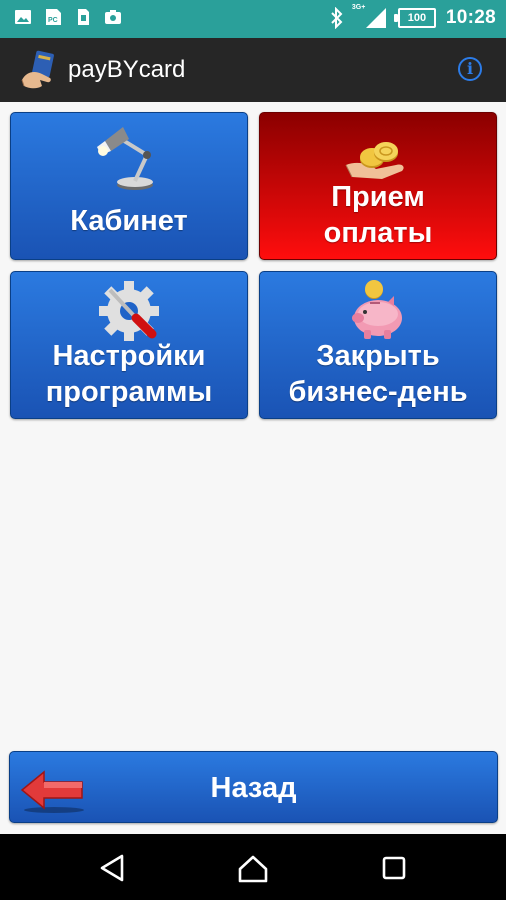 The image size is (506, 900). I want to click on sim-icon, so click(83, 17).